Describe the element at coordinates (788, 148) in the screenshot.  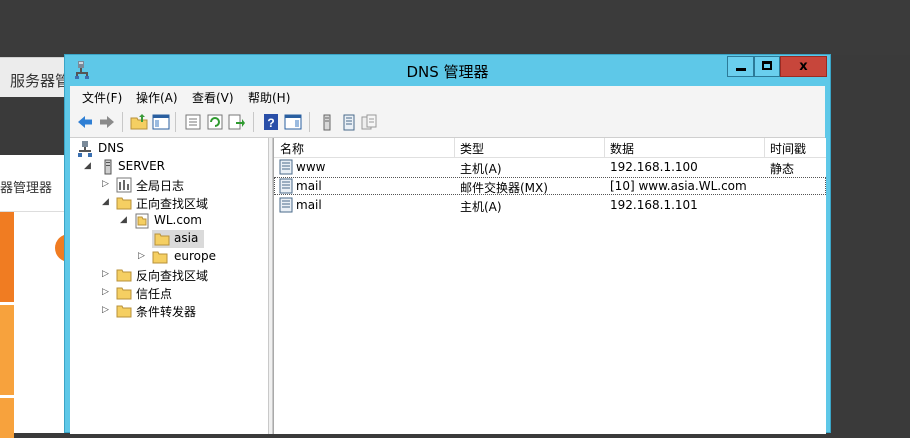
I see `column-header-timestamp: 时间戳` at that location.